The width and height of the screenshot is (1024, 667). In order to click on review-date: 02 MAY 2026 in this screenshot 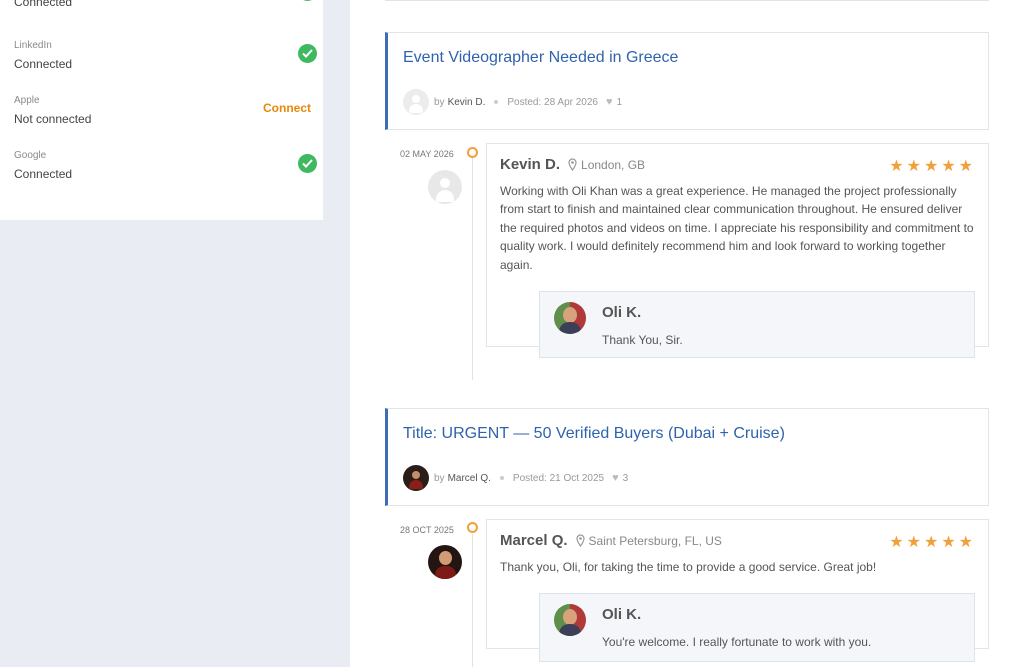, I will do `click(427, 154)`.